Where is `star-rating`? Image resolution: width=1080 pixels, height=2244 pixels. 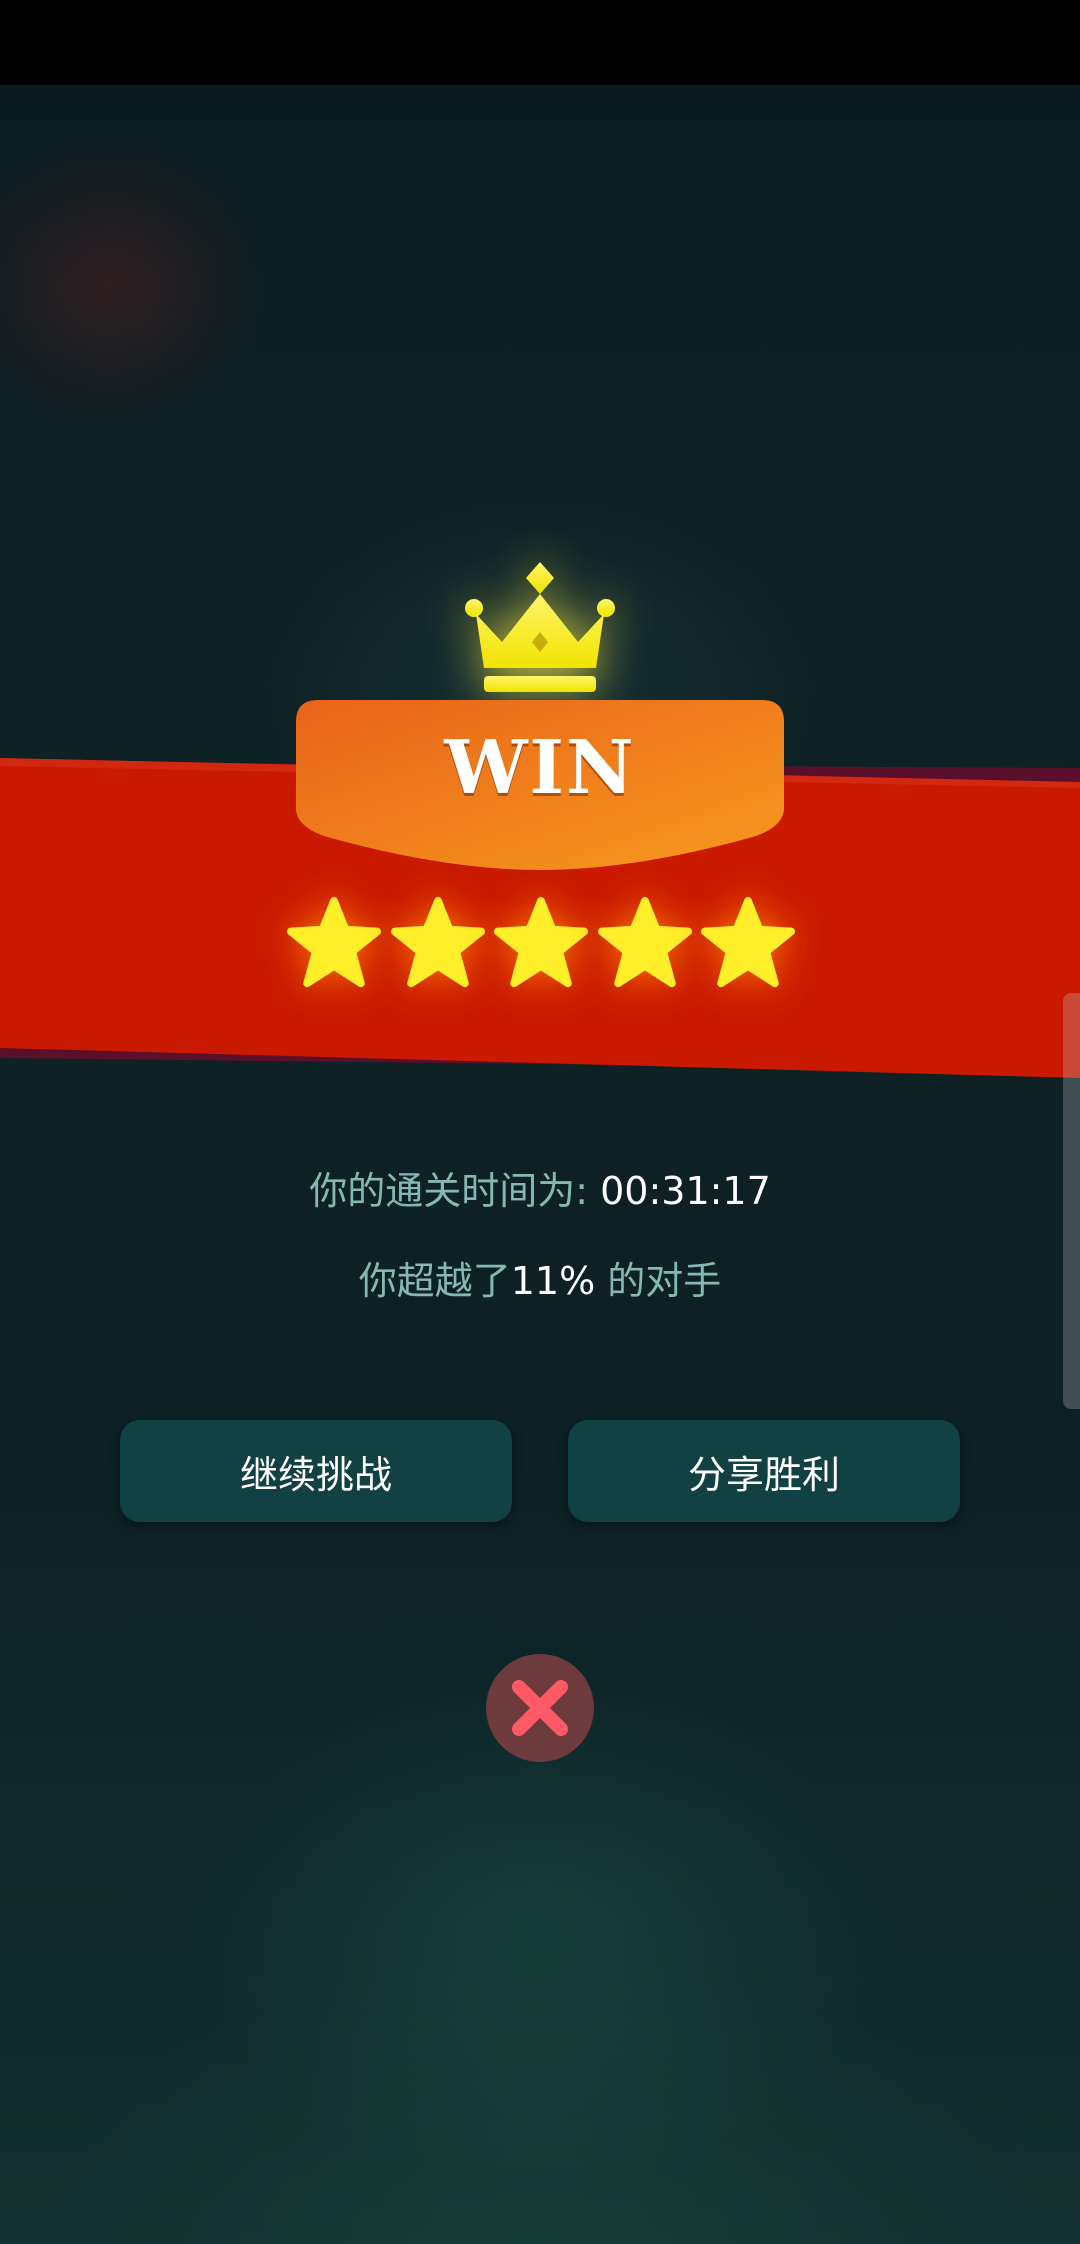
star-rating is located at coordinates (541, 945).